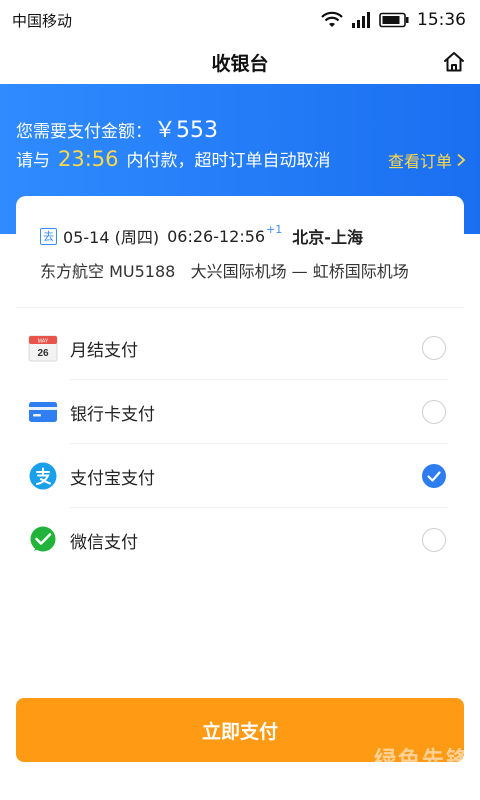 The image size is (480, 800). Describe the element at coordinates (327, 237) in the screenshot. I see `flight-route: 北京-上海` at that location.